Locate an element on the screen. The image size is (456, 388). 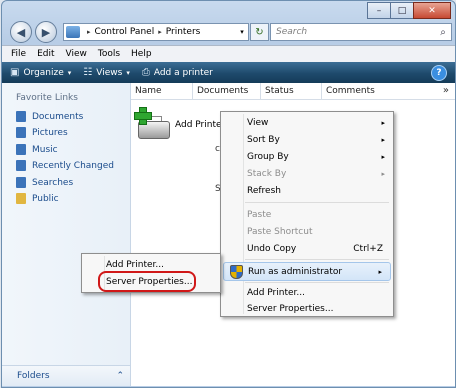
shortcut-label: Ctrl+Z is located at coordinates (368, 248).